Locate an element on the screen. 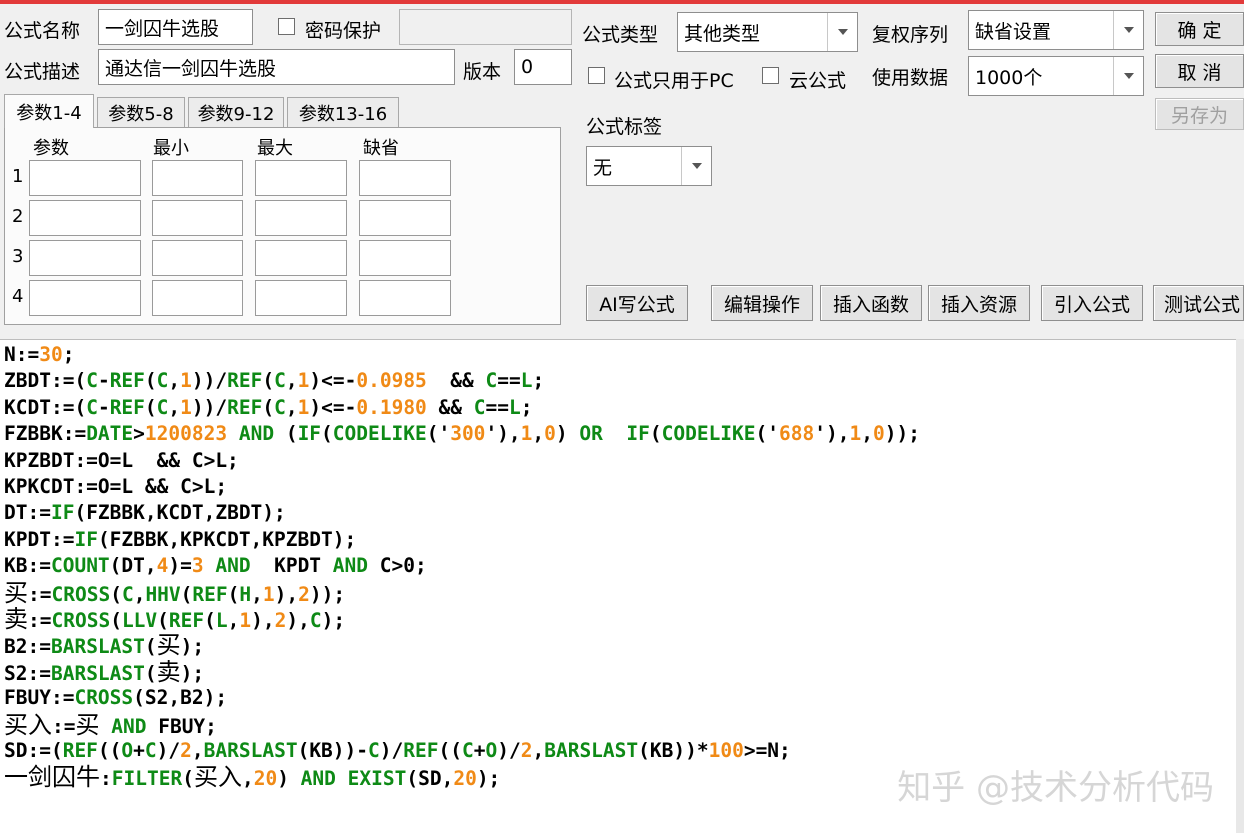 The image size is (1244, 833). param-2-name is located at coordinates (85, 218).